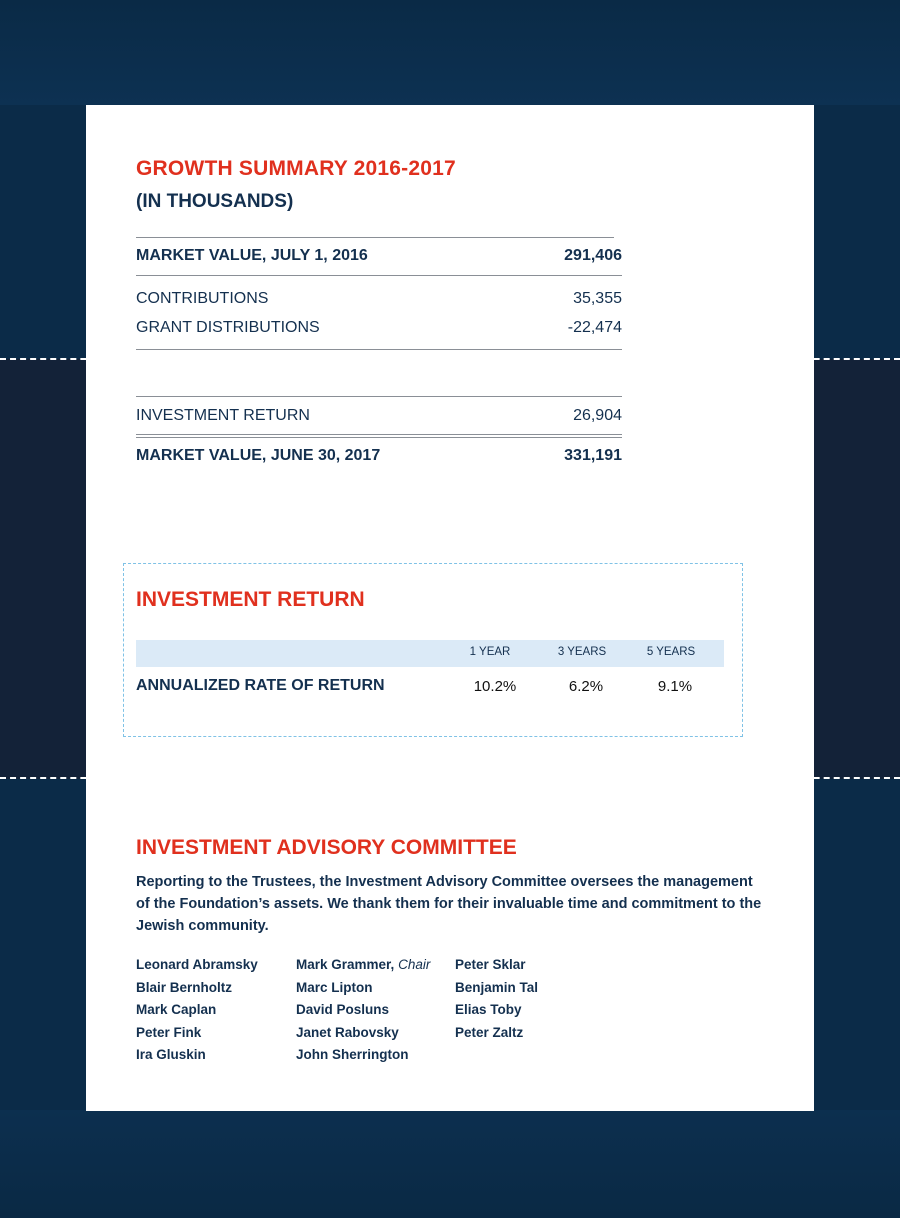 This screenshot has width=900, height=1218. I want to click on row-value: 26,904, so click(597, 415).